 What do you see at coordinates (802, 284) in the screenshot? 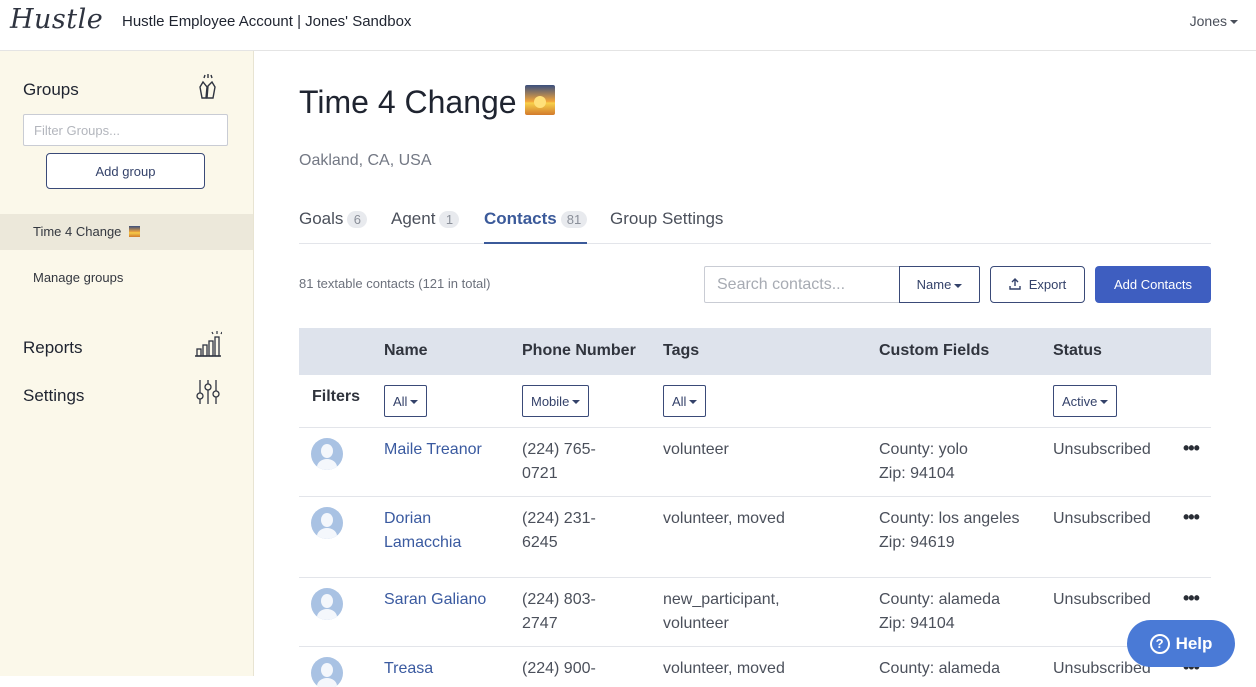
I see `search-contacts-input` at bounding box center [802, 284].